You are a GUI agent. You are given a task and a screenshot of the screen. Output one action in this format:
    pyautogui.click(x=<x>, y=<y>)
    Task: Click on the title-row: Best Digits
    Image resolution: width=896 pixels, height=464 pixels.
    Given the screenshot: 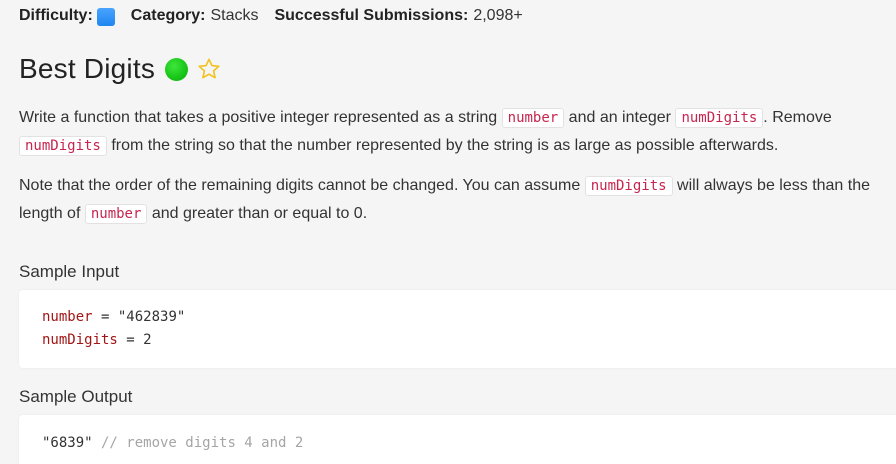 What is the action you would take?
    pyautogui.click(x=120, y=69)
    